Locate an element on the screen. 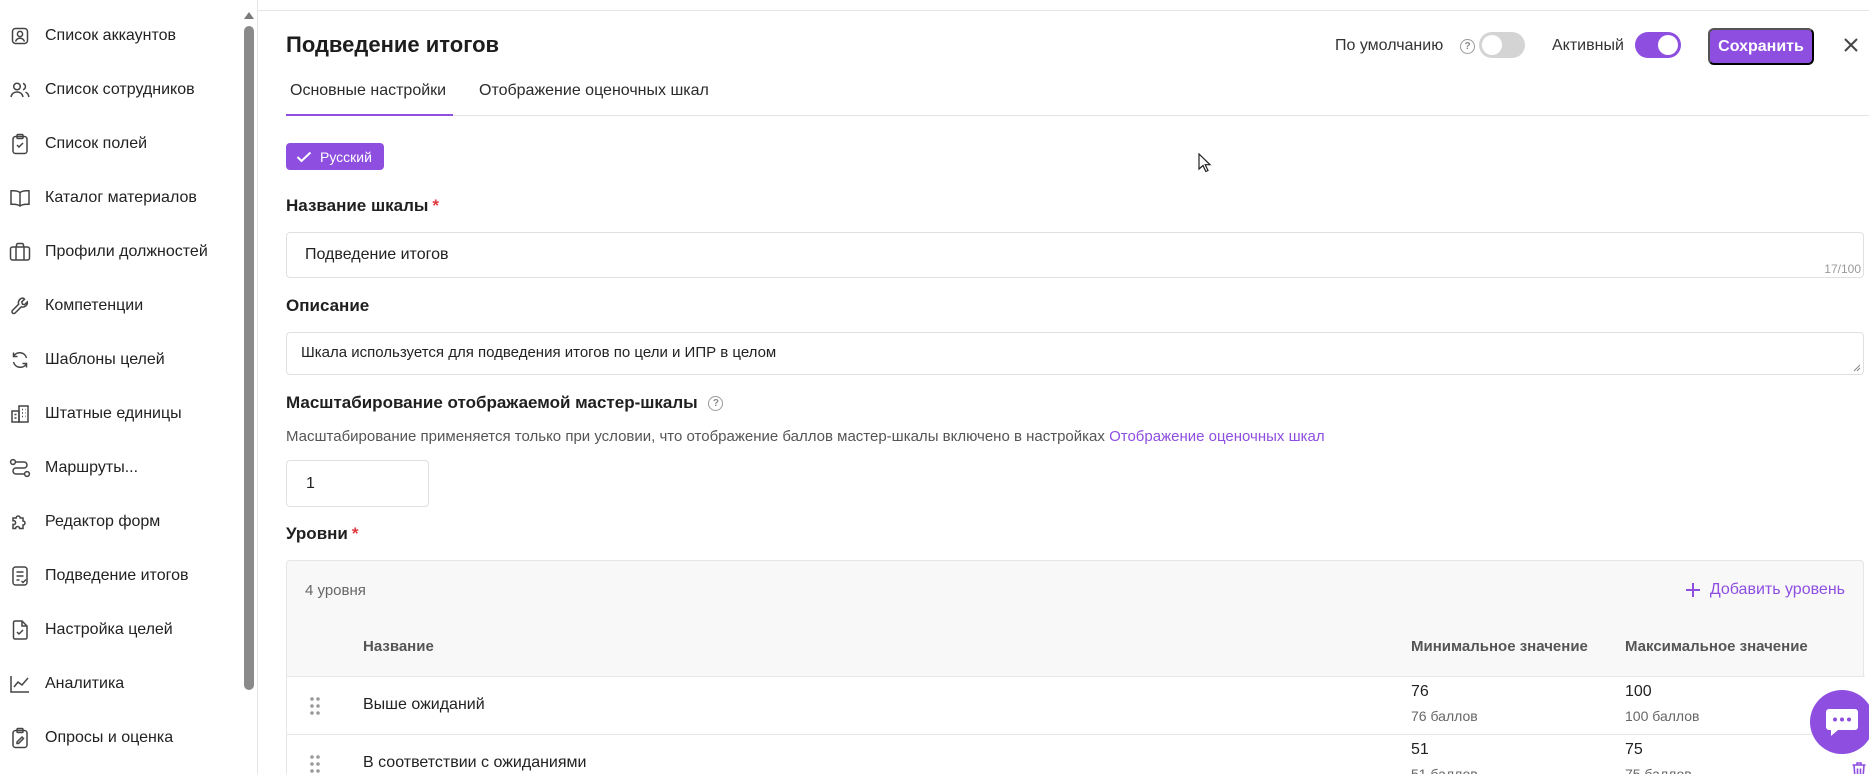 This screenshot has height=774, width=1869. sidebar-item-accounts: Список аккаунтов is located at coordinates (120, 36).